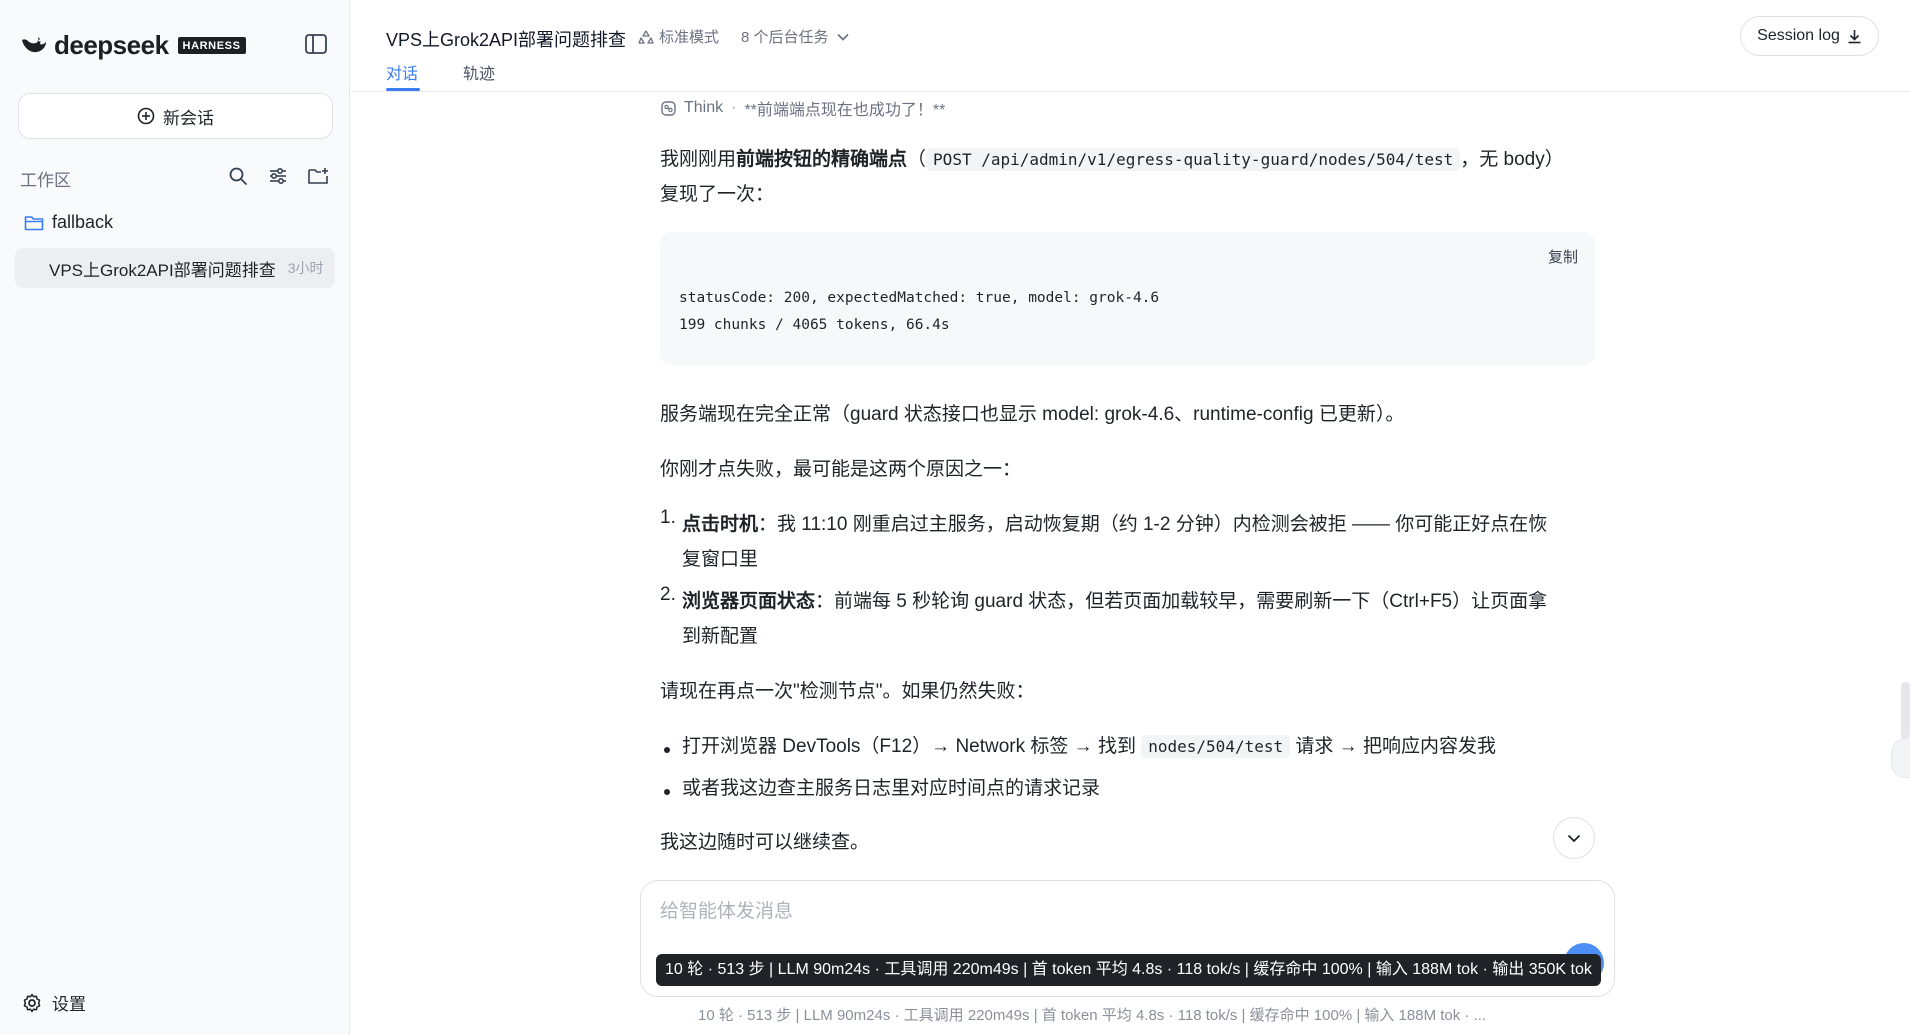 The width and height of the screenshot is (1910, 1035). What do you see at coordinates (847, 691) in the screenshot?
I see `paragraph-4: 请现在再点一次"检测节点"。如果仍然失败：` at bounding box center [847, 691].